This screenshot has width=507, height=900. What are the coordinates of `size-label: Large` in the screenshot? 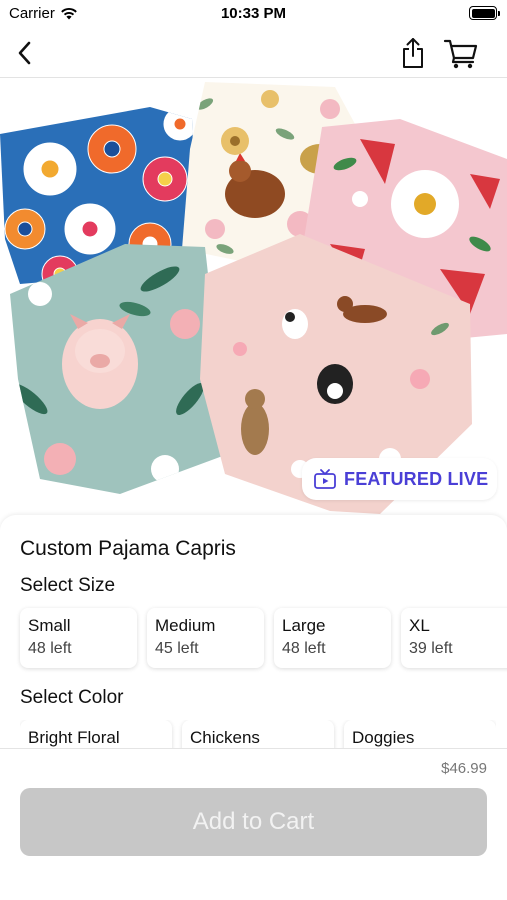 It's located at (304, 625).